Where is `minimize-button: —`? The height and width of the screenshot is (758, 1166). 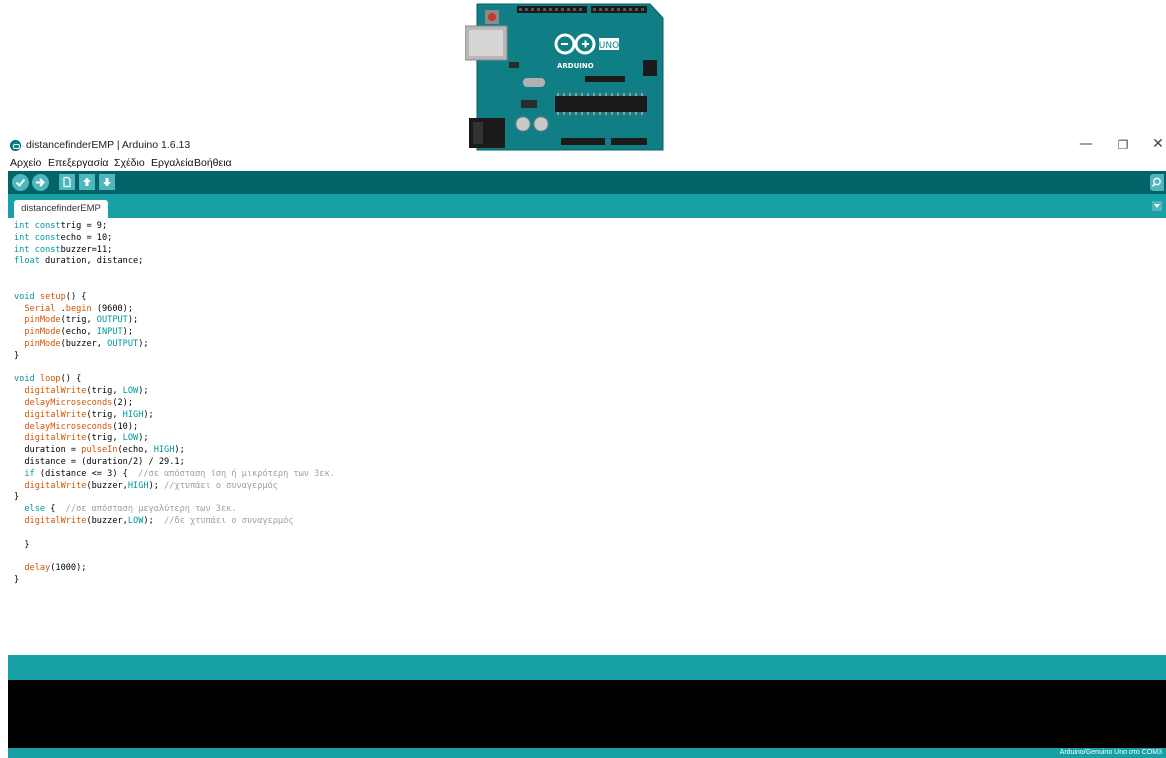
minimize-button: — is located at coordinates (1086, 144).